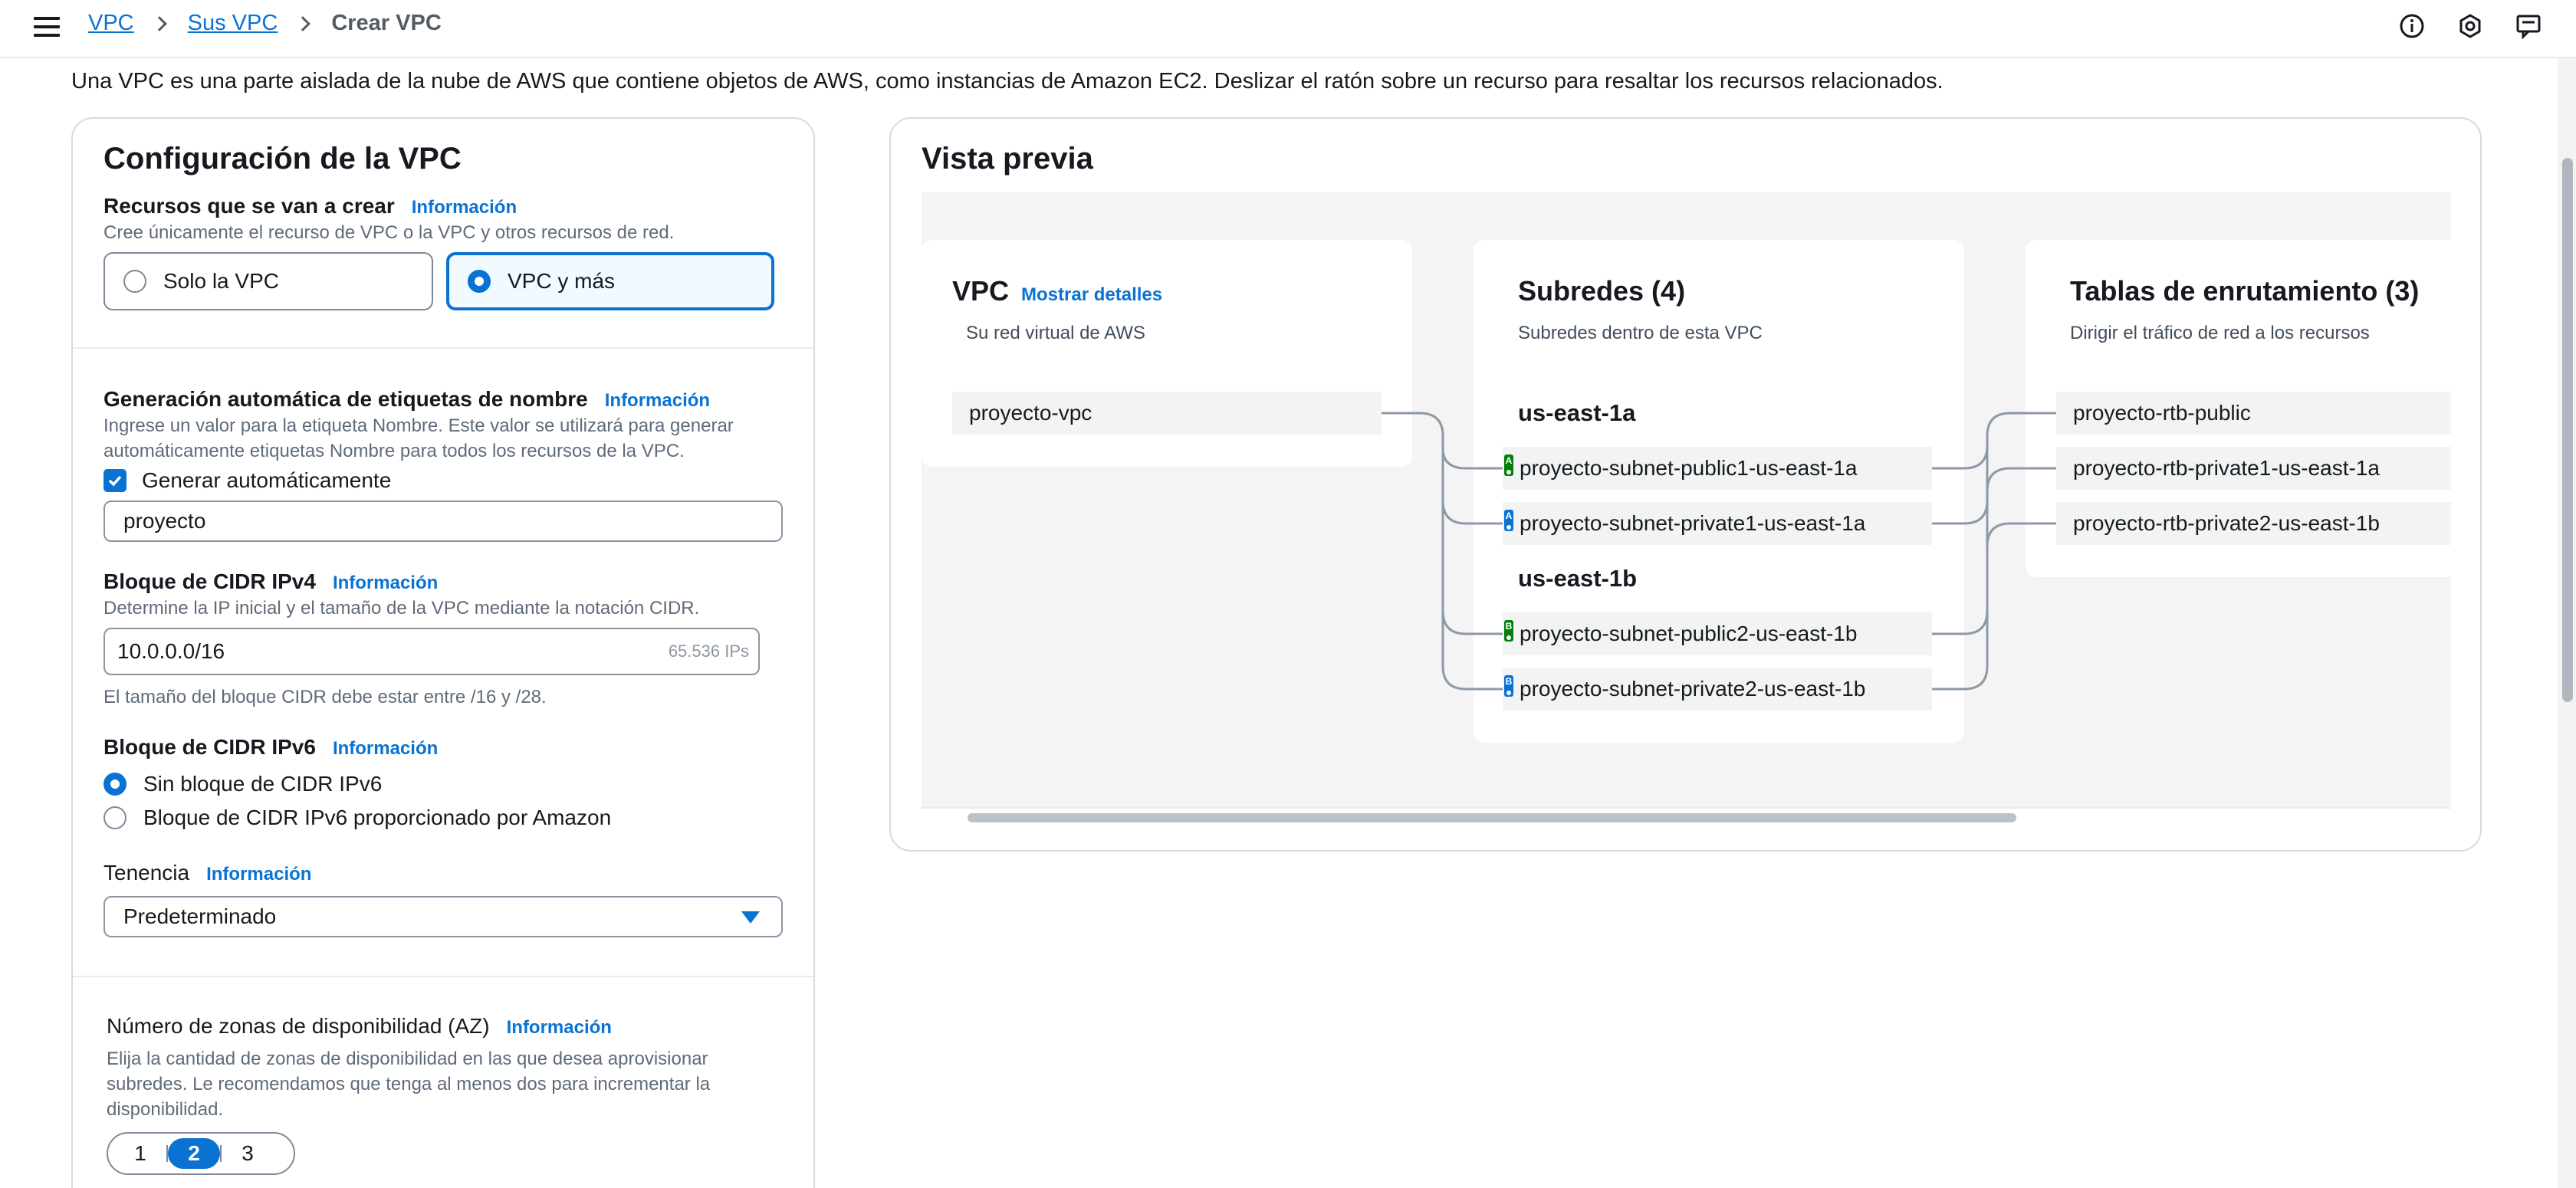 The height and width of the screenshot is (1188, 2576). Describe the element at coordinates (562, 281) in the screenshot. I see `option-vpc-and-more-label: VPC y más` at that location.